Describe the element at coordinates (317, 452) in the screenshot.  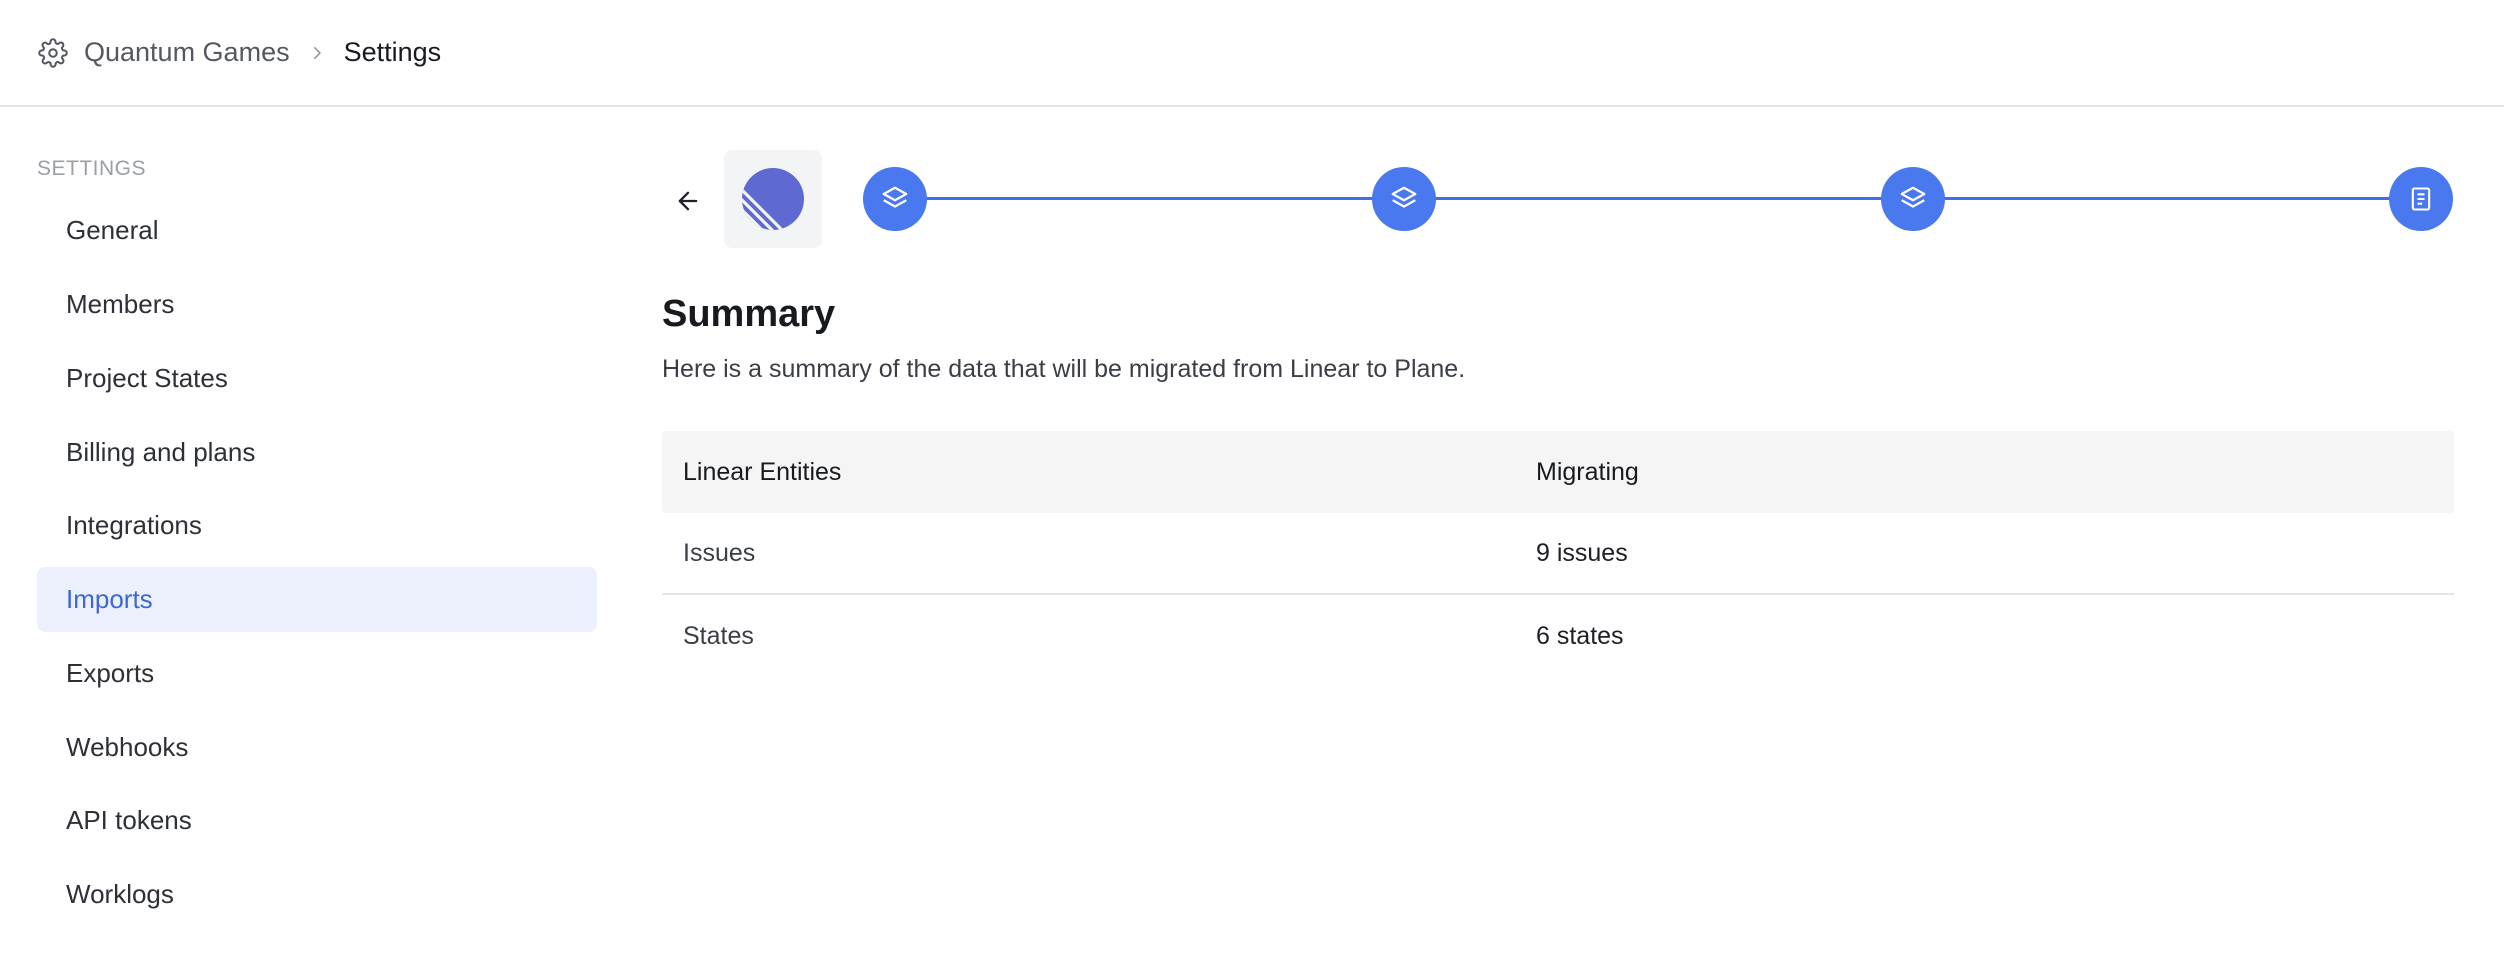
I see `sidebar-item-billing: Billing and plans` at that location.